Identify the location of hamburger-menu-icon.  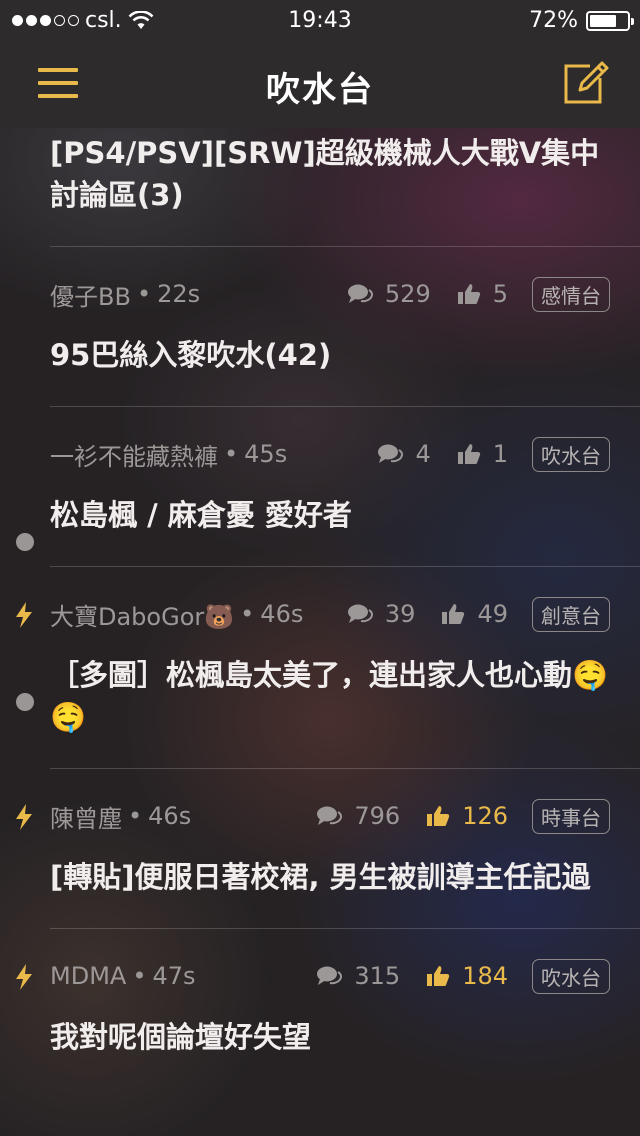
(58, 70).